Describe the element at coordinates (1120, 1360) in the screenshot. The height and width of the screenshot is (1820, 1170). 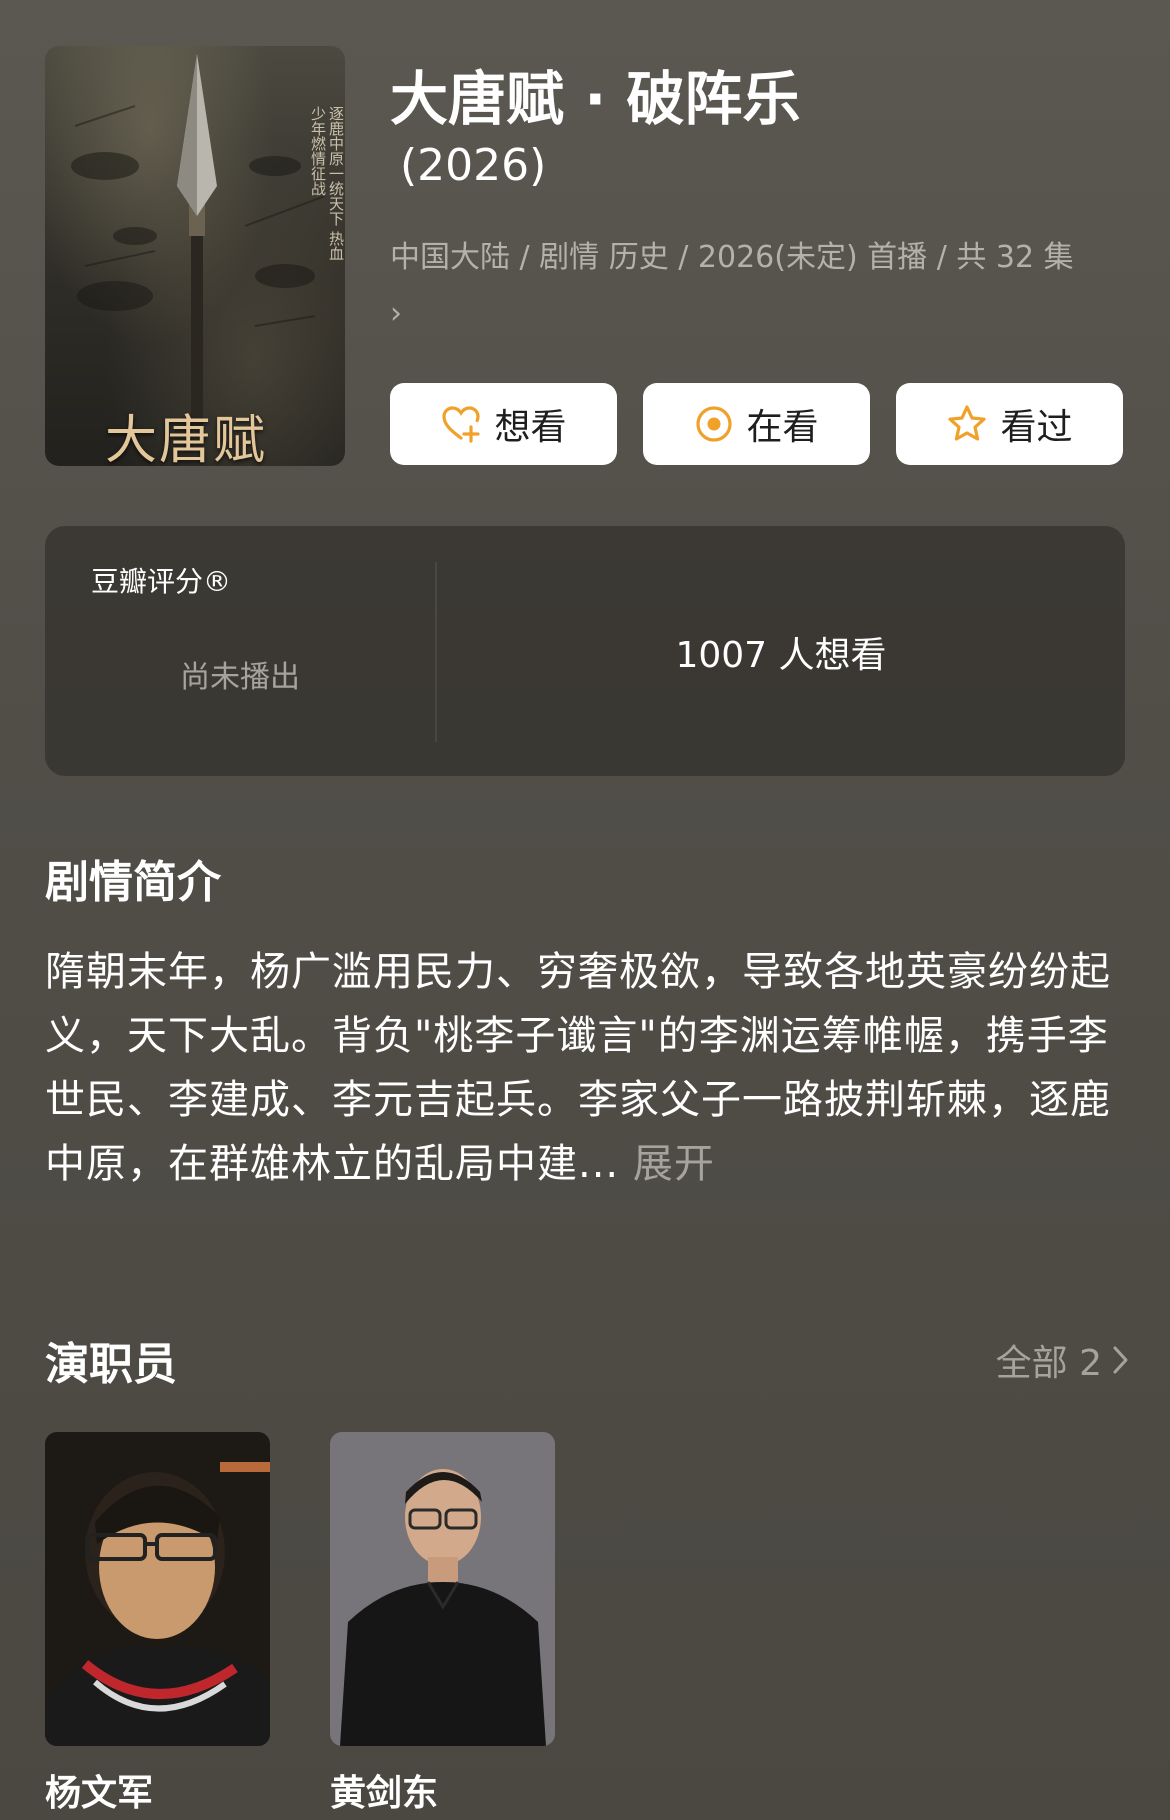
I see `chevron-right-icon` at that location.